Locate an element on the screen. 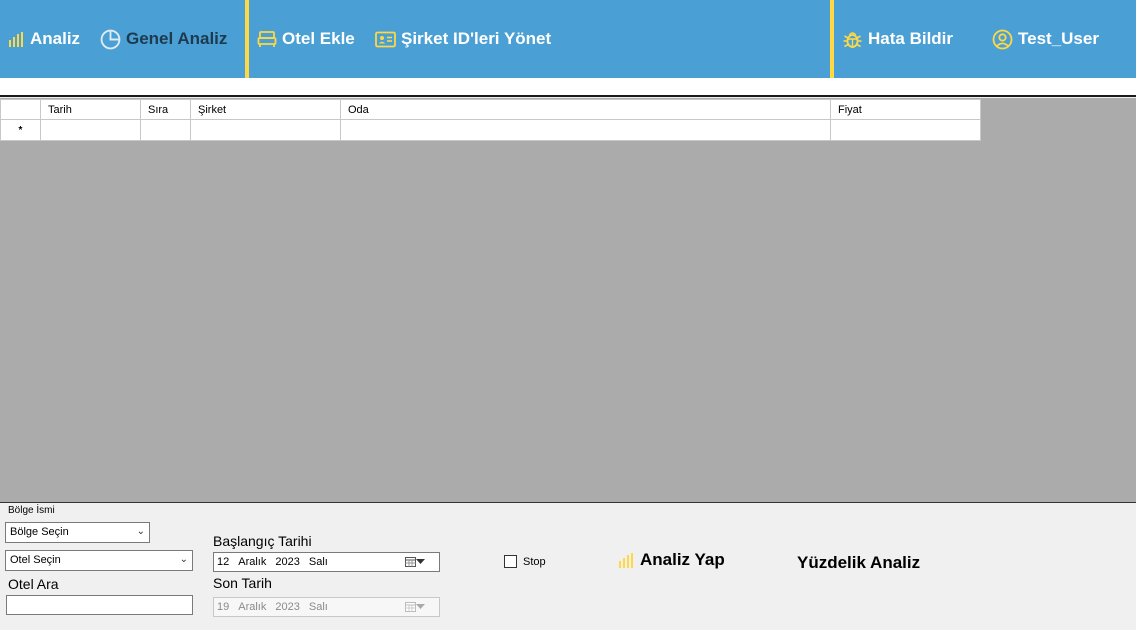  end-date-picker: 19 Aralık 2023 Salı is located at coordinates (326, 607).